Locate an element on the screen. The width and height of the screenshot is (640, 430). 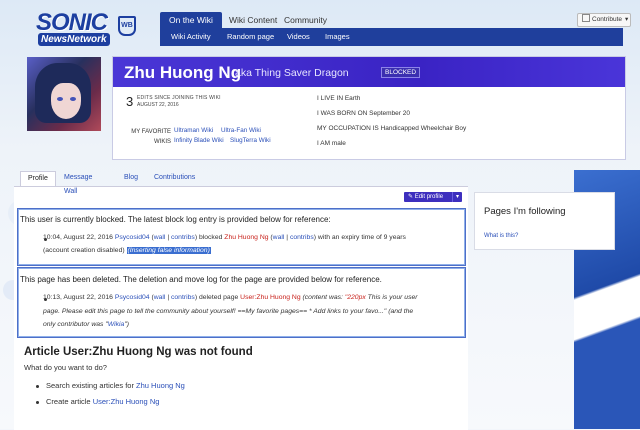
rail-title: Pages I'm following is located at coordinates (525, 211).